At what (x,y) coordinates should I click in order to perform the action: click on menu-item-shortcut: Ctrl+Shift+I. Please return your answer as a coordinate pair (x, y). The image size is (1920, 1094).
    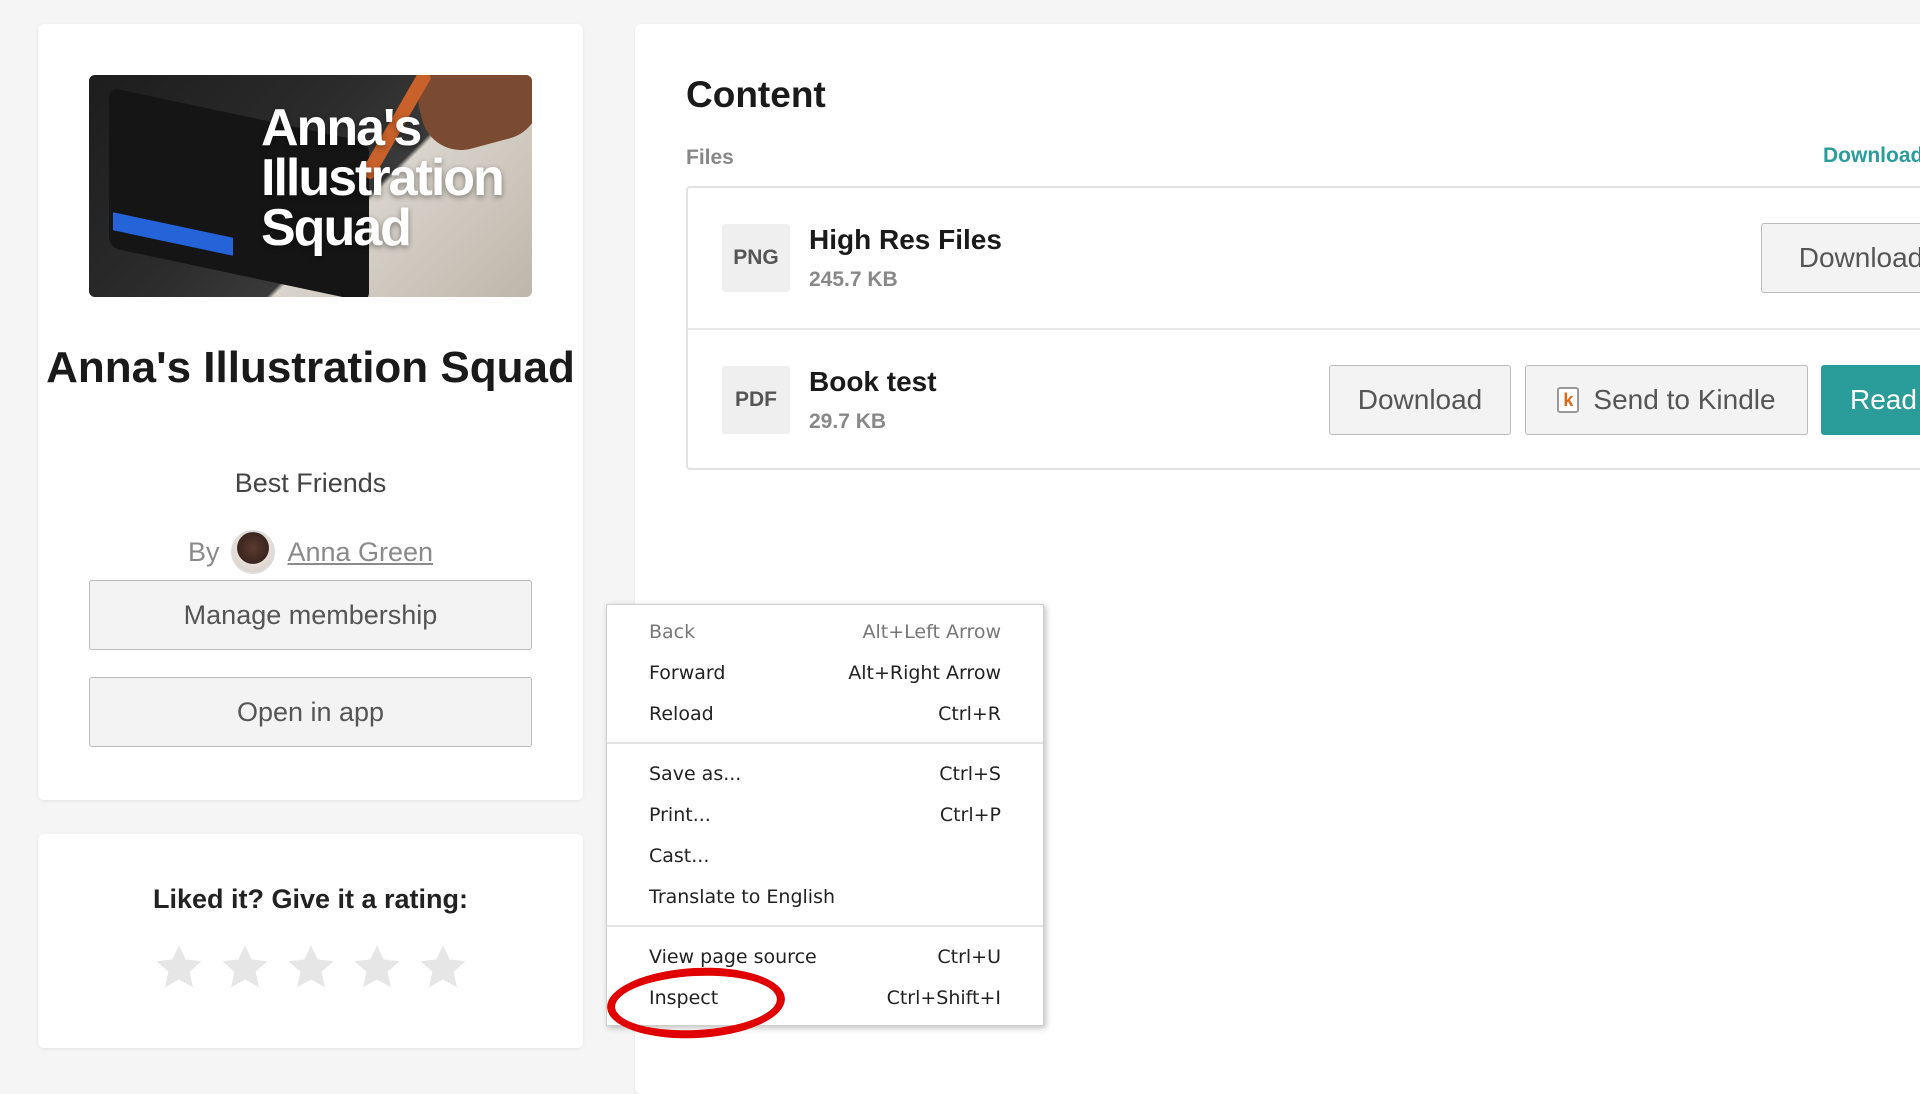
    Looking at the image, I should click on (943, 997).